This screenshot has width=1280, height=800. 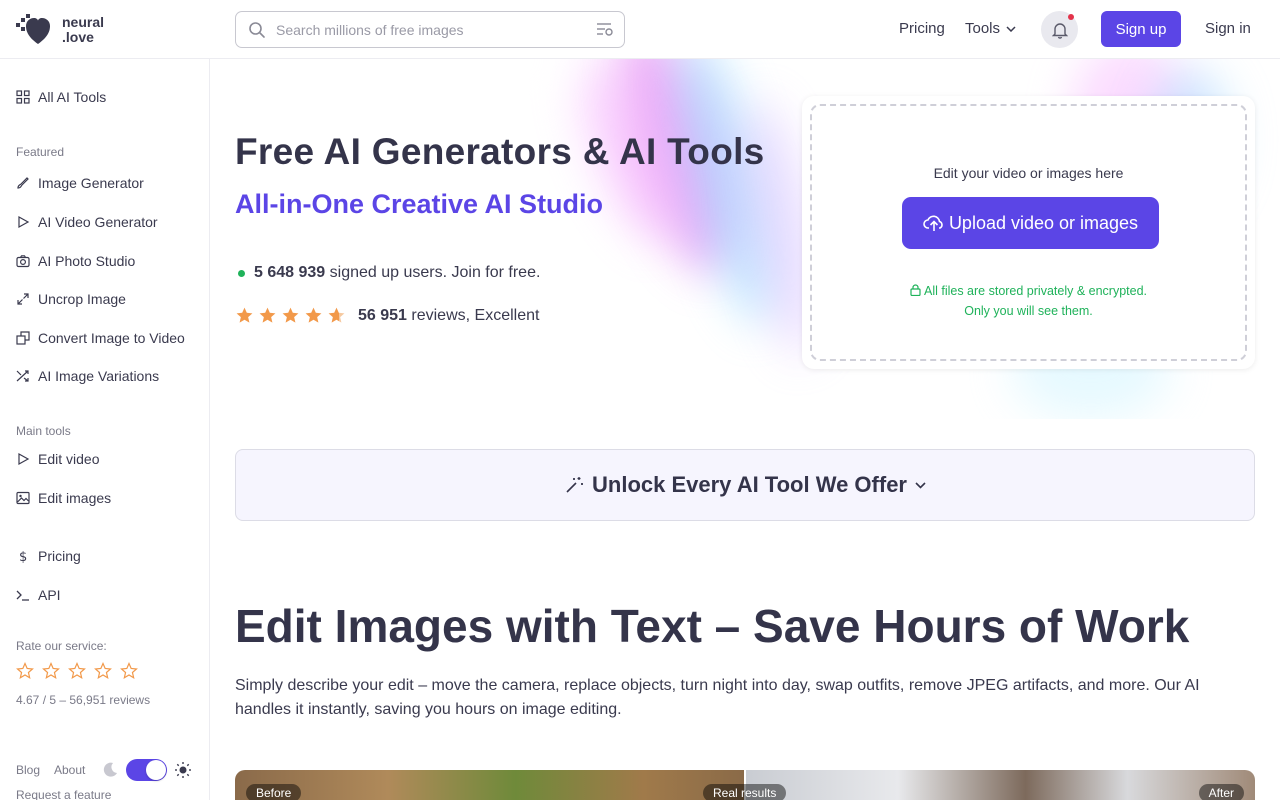 What do you see at coordinates (87, 261) in the screenshot?
I see `sidebar-item-label: AI Photo Studio` at bounding box center [87, 261].